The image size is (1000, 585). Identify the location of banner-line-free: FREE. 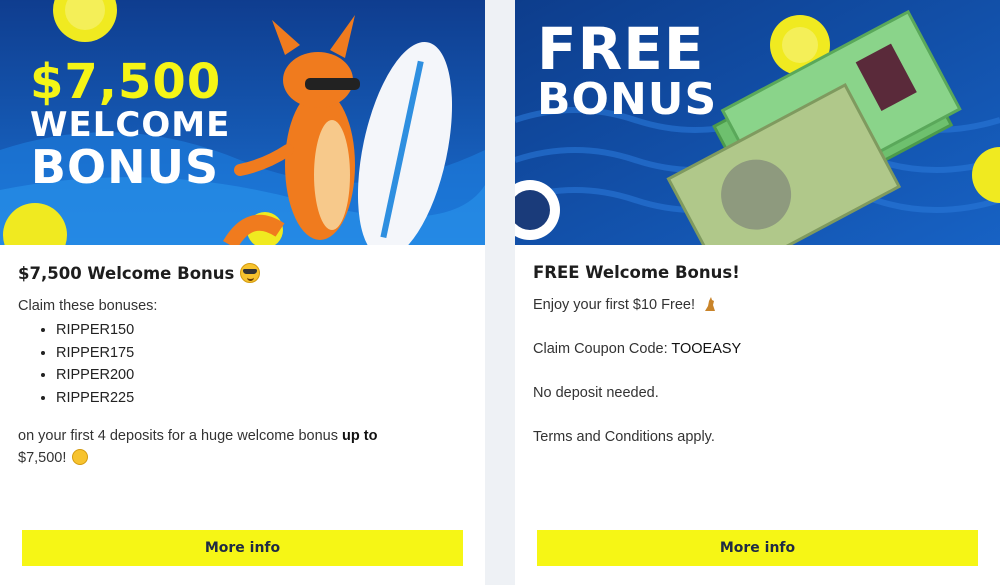
(621, 49).